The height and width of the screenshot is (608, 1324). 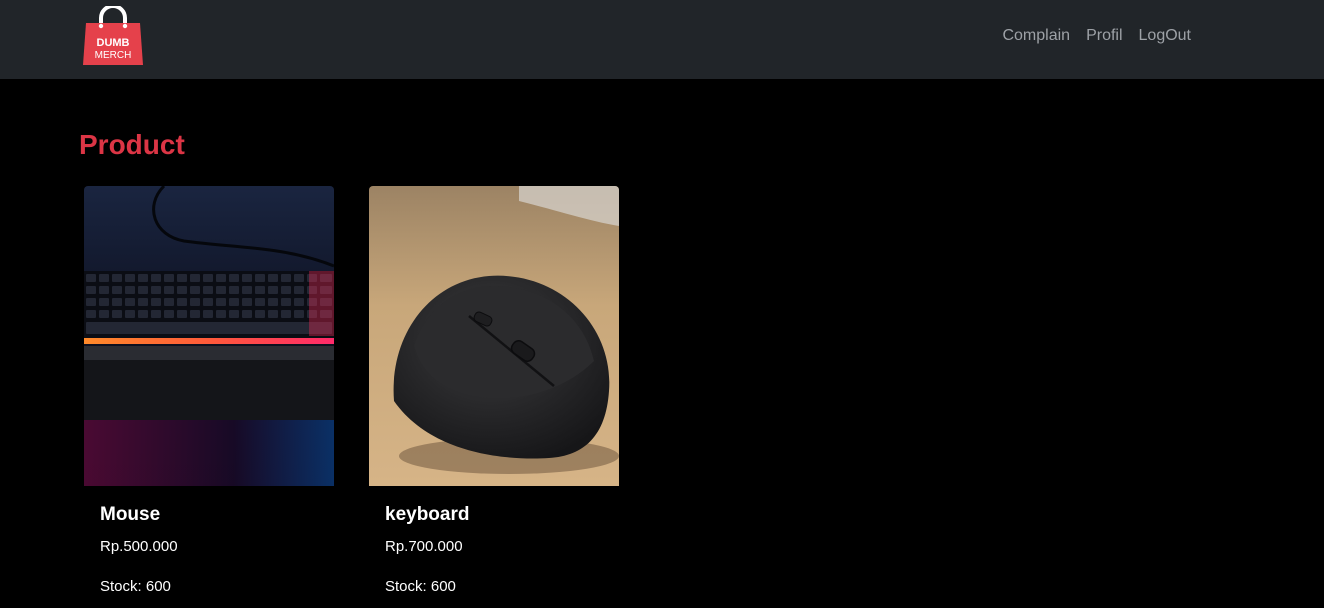 I want to click on product-name: Mouse, so click(x=130, y=514).